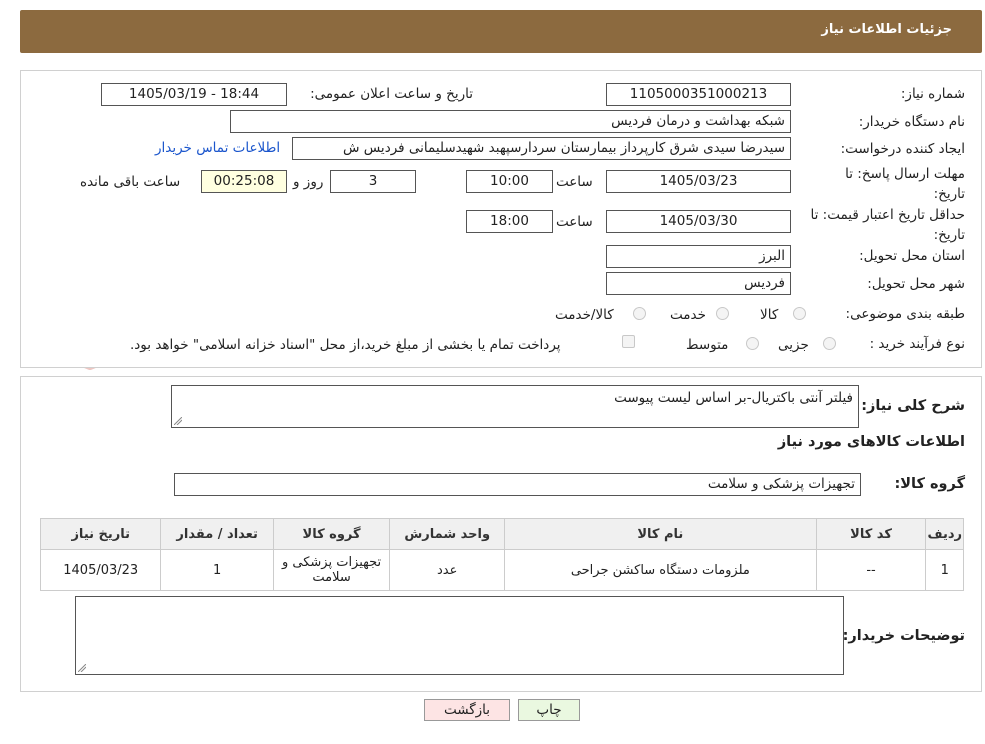 The image size is (985, 744). What do you see at coordinates (911, 122) in the screenshot?
I see `buyer-org-label: نام دستگاه خریدار:` at bounding box center [911, 122].